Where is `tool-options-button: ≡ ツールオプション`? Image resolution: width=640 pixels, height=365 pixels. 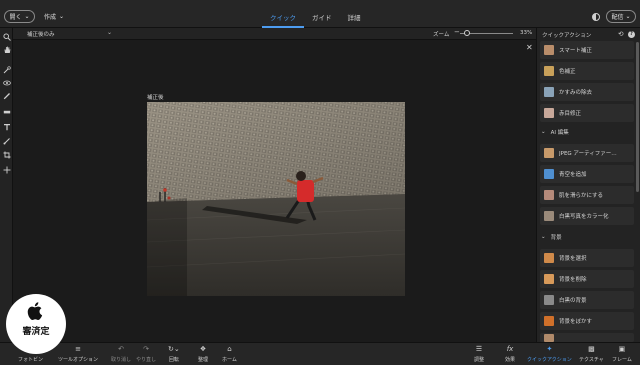
tool-options-button: ≡ ツールオプション is located at coordinates (78, 354).